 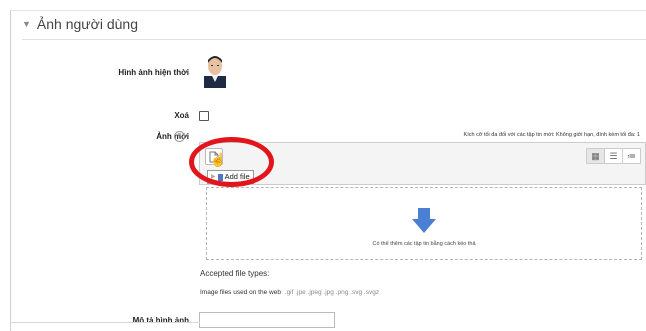 I want to click on list-view-icon: ☰, so click(x=613, y=156).